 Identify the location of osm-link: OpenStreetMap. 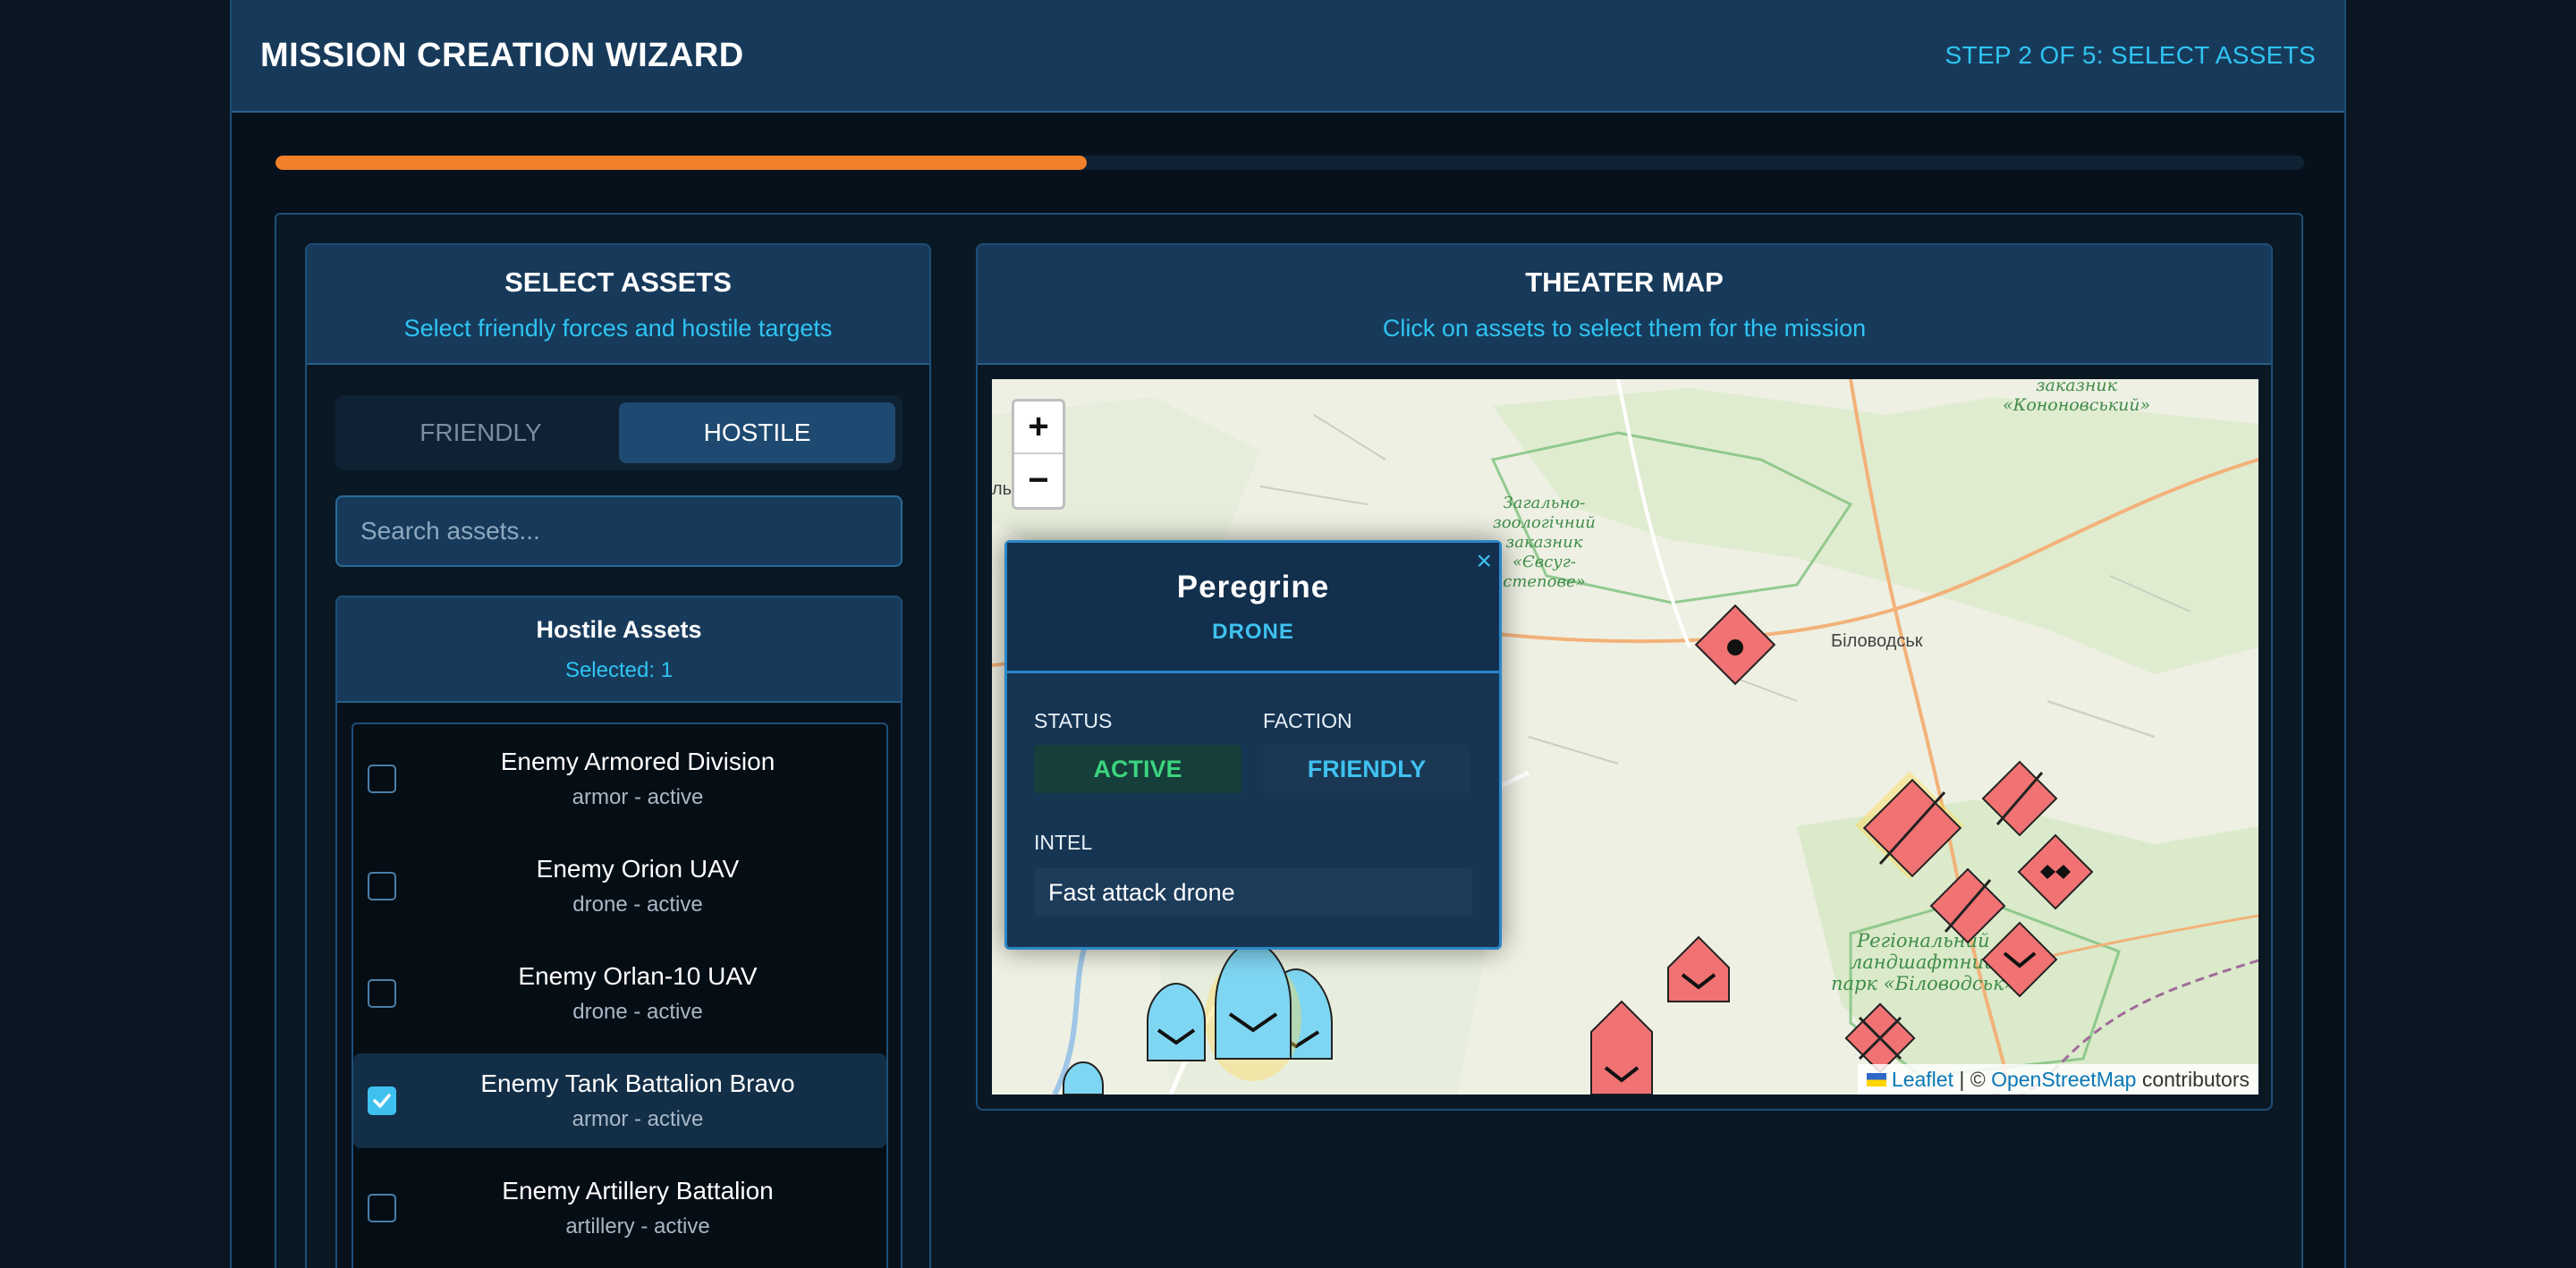
(2063, 1080).